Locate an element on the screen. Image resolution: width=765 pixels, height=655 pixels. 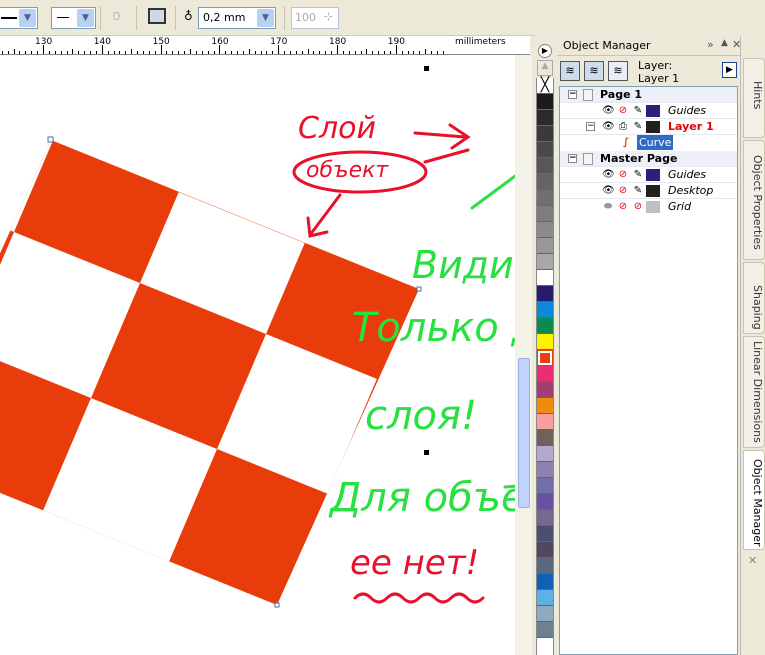
layer-manager-view-button: ≋ is located at coordinates (618, 71).